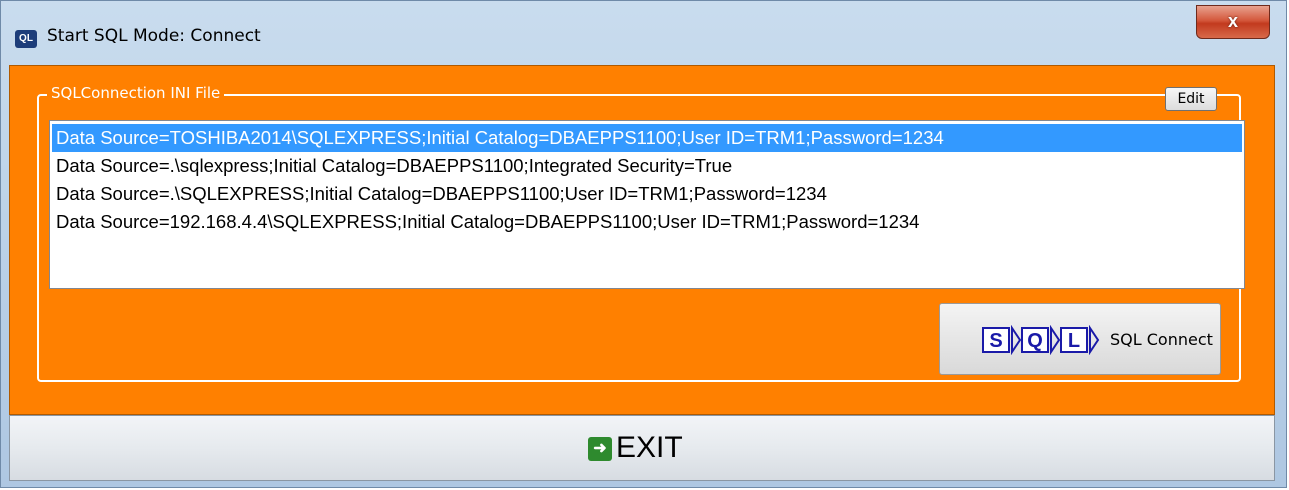 The image size is (1289, 490). Describe the element at coordinates (1161, 339) in the screenshot. I see `sql-connect-label: SQL Connect` at that location.